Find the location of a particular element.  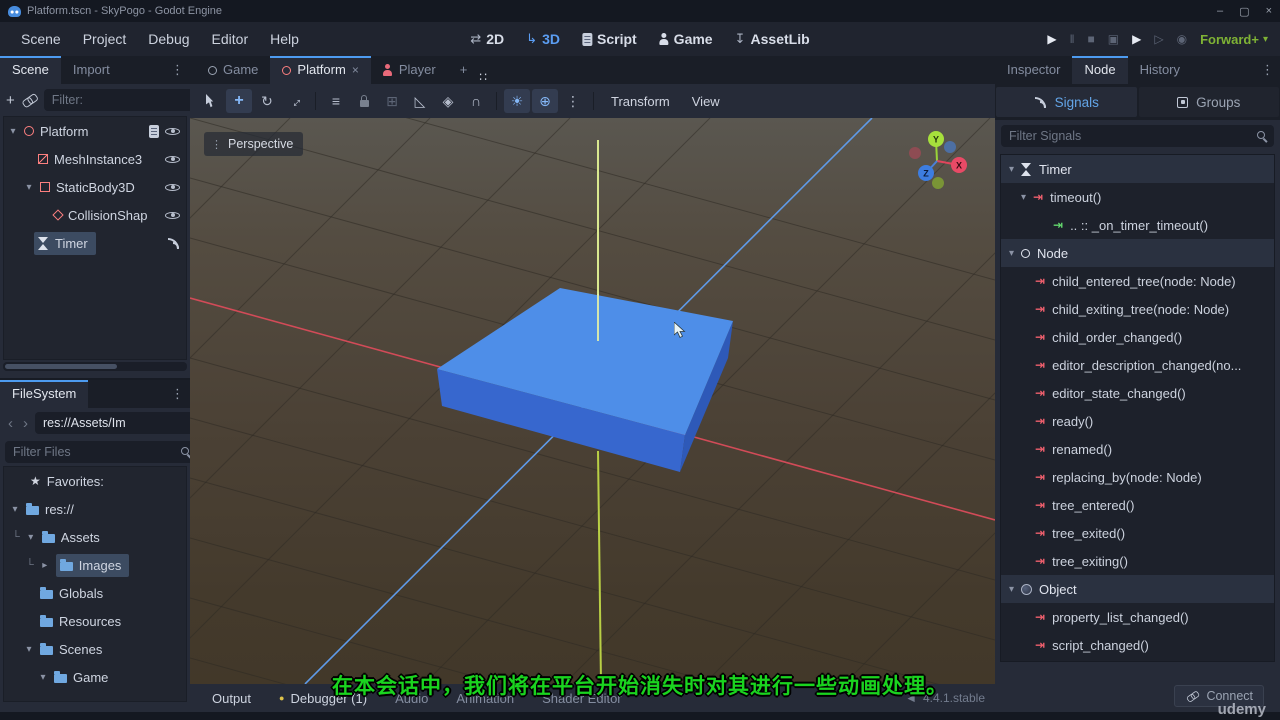

signal-row: ⇥ tree_entered() is located at coordinates (1137, 505).